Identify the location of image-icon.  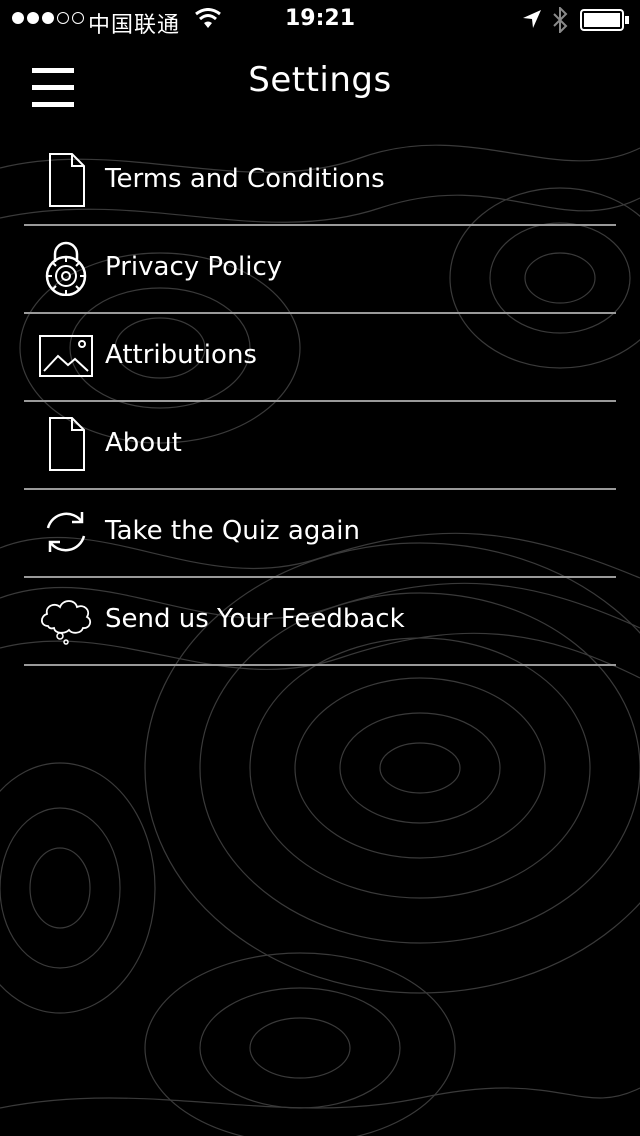
(66, 356).